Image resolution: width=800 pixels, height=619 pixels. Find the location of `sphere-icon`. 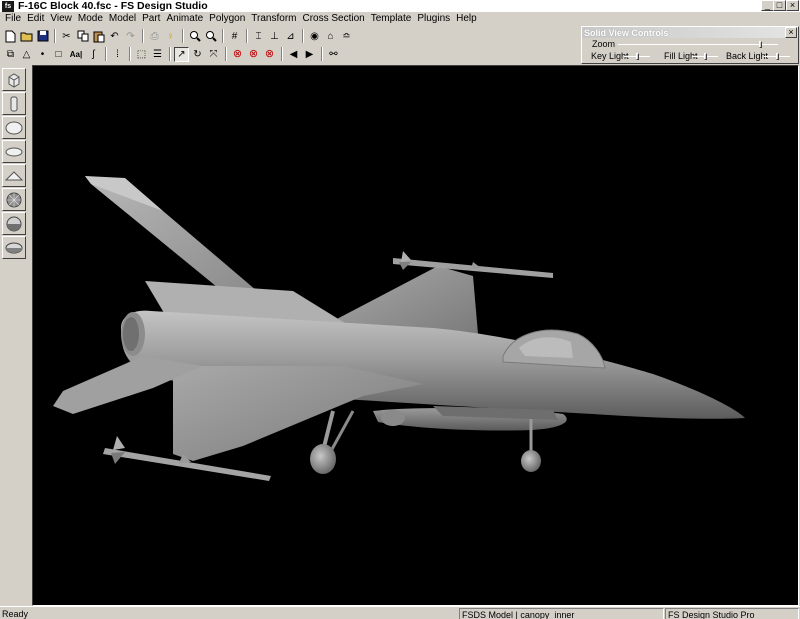

sphere-icon is located at coordinates (14, 127).